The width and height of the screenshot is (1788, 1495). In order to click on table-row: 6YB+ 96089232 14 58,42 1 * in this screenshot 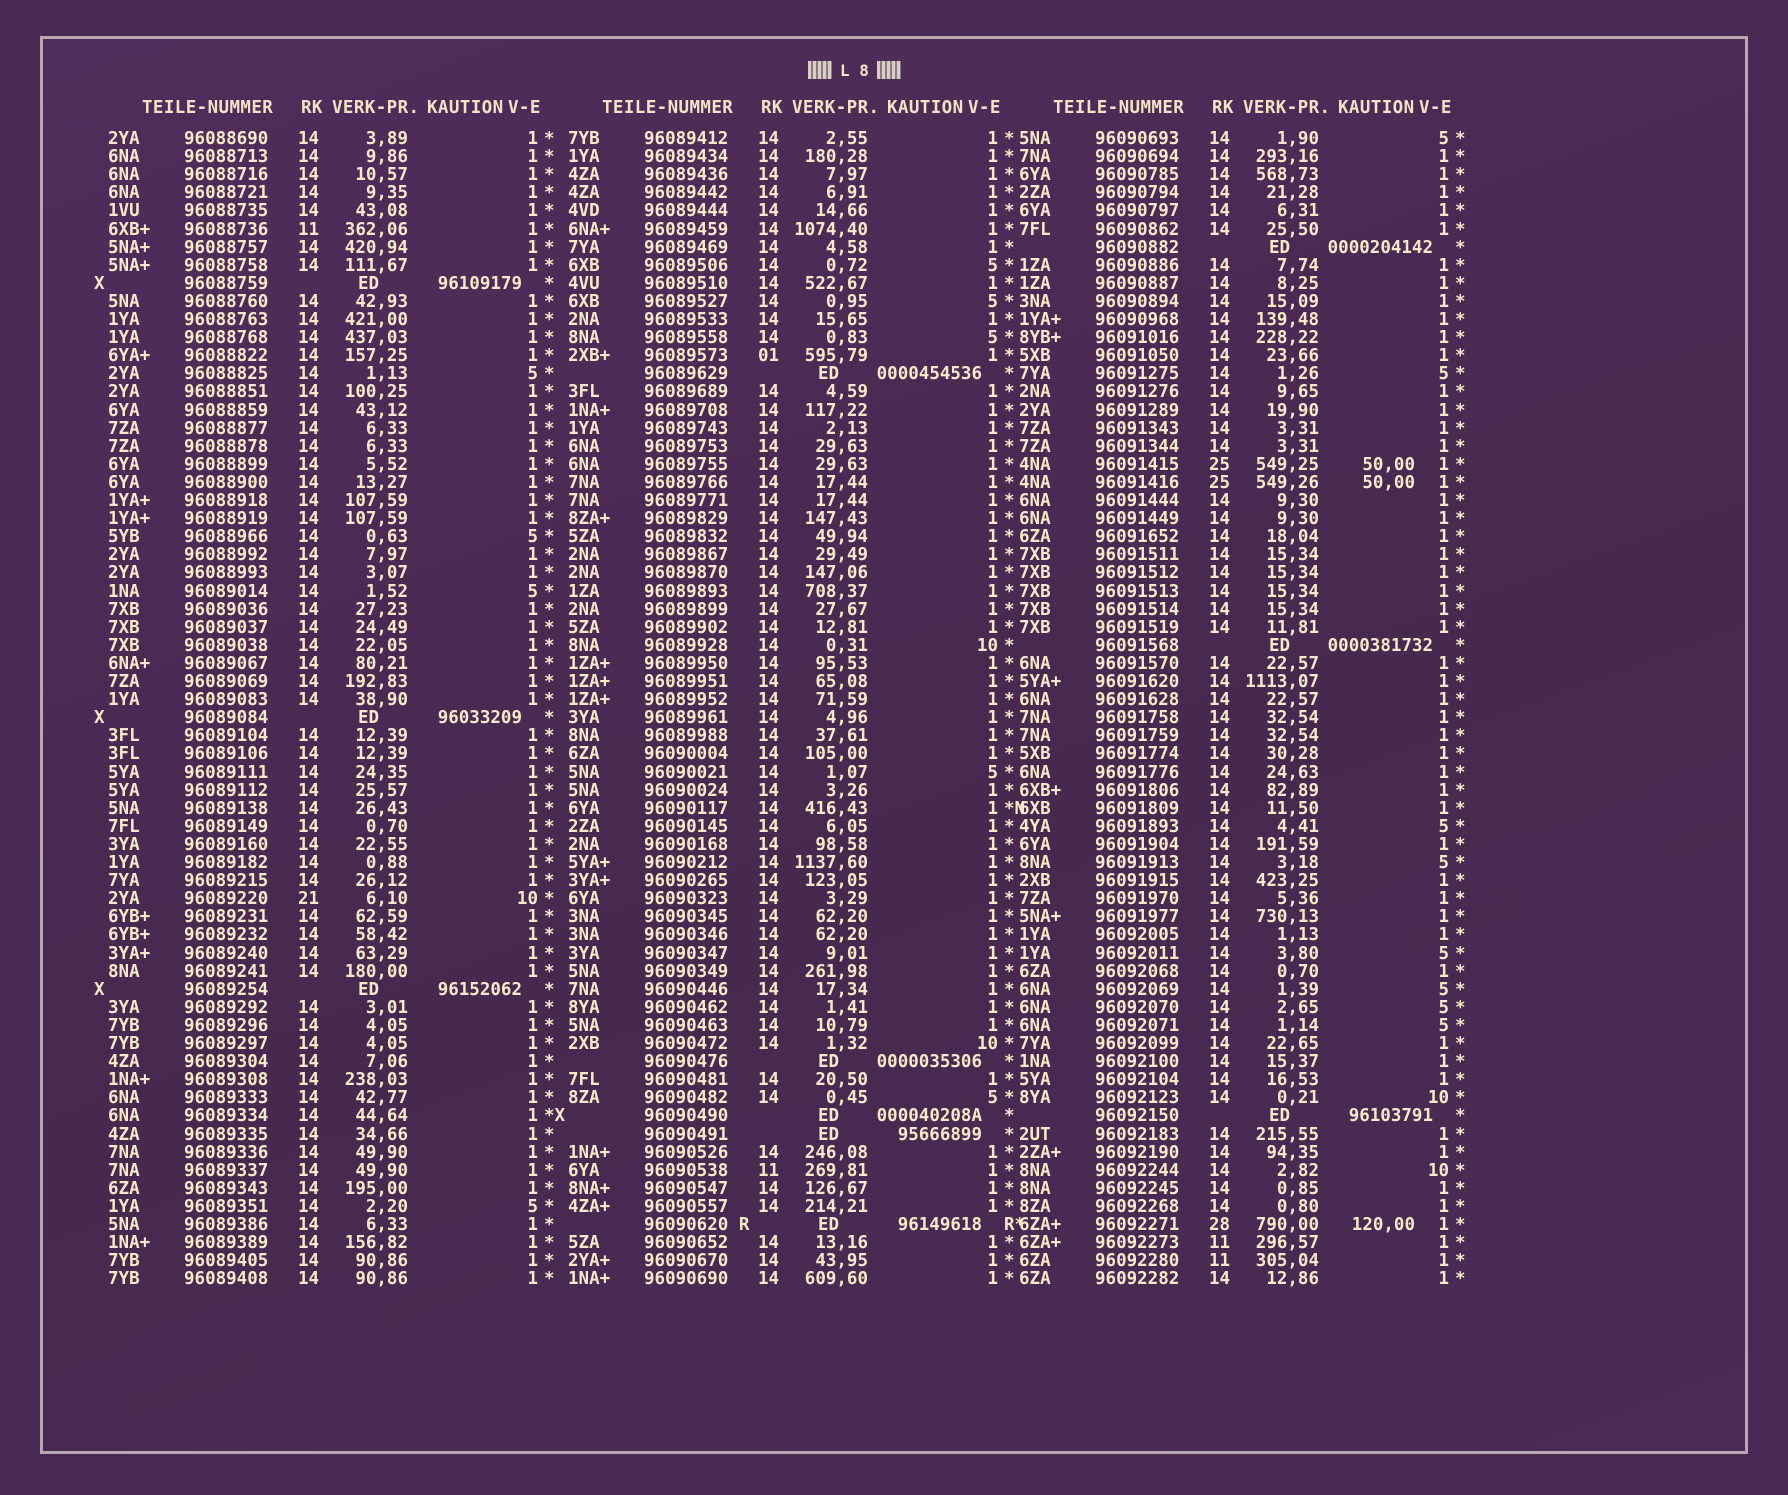, I will do `click(331, 935)`.